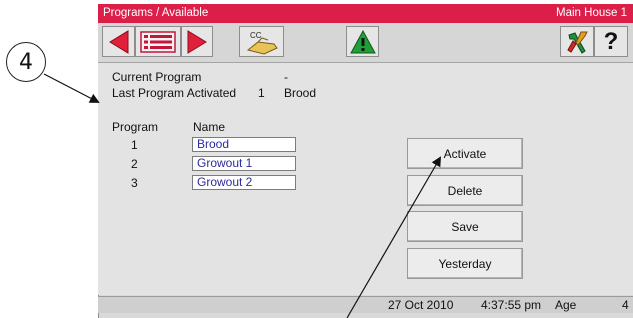 Image resolution: width=633 pixels, height=318 pixels. I want to click on help-button: ?, so click(611, 41).